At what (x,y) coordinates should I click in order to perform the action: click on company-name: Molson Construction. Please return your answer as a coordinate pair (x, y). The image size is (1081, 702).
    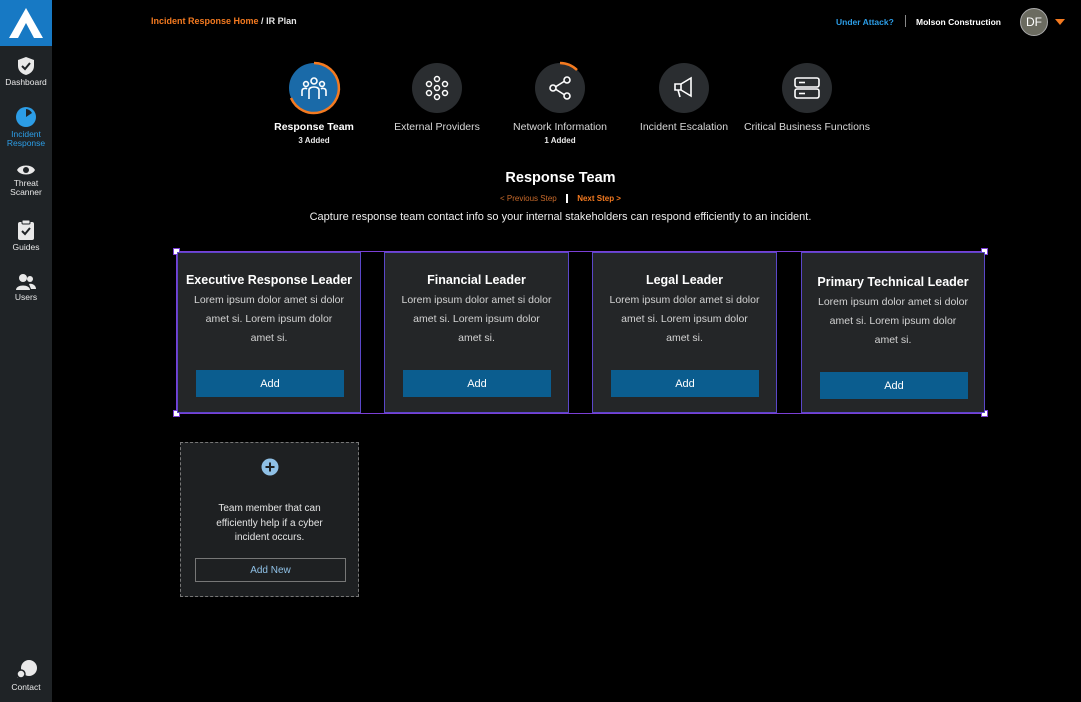
    Looking at the image, I should click on (958, 22).